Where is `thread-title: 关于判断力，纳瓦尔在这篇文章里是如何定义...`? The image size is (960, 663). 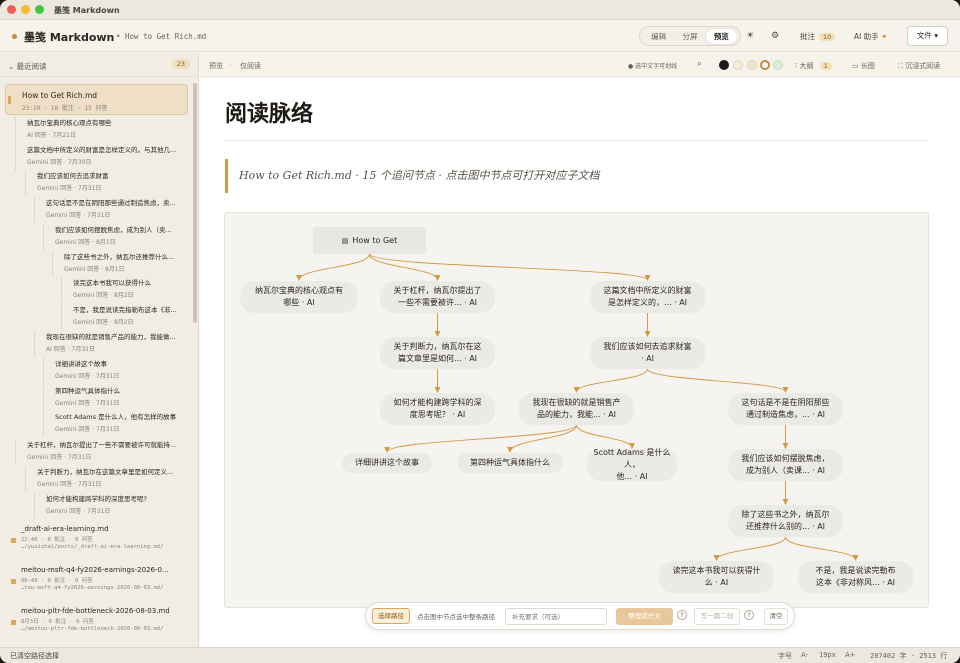 thread-title: 关于判断力，纳瓦尔在这篇文章里是如何定义... is located at coordinates (105, 472).